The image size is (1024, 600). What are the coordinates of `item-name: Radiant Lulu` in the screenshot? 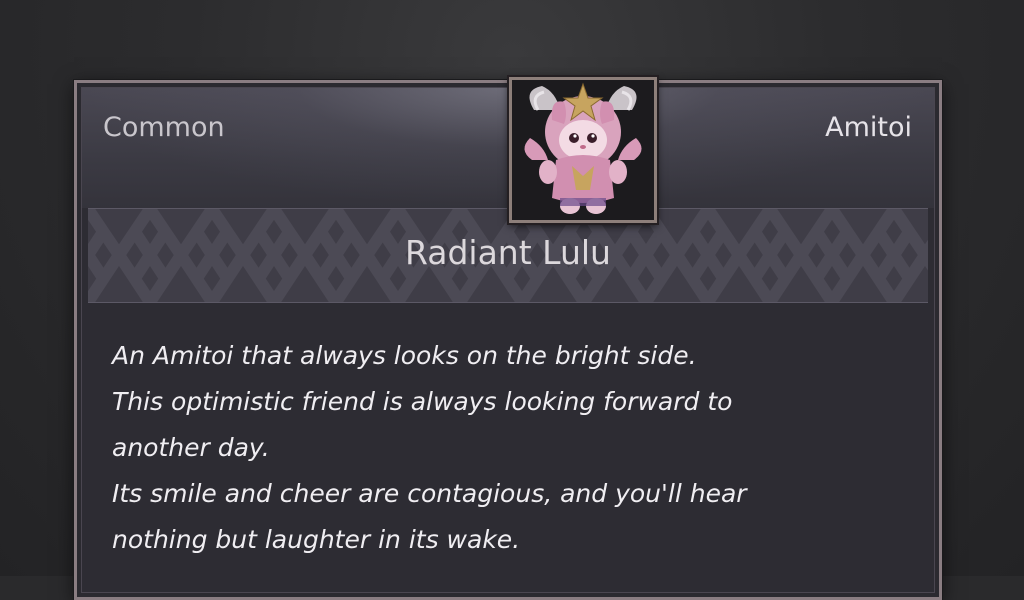 It's located at (508, 252).